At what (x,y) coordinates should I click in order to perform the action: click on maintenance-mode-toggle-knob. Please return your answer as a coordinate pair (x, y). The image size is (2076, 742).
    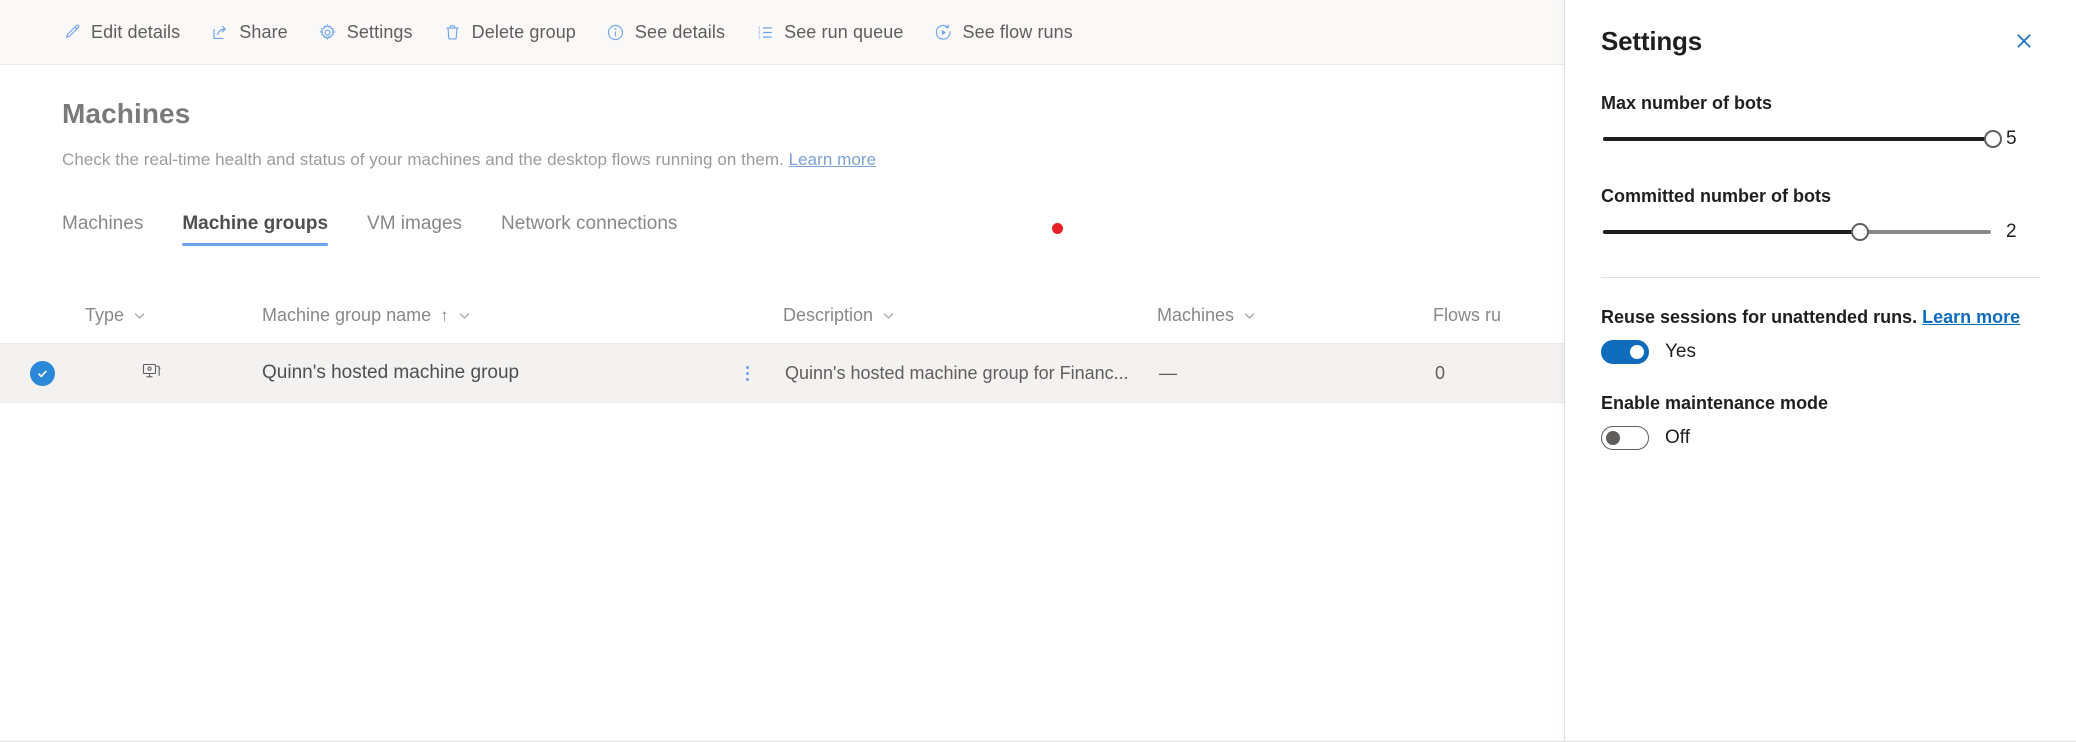
    Looking at the image, I should click on (1613, 438).